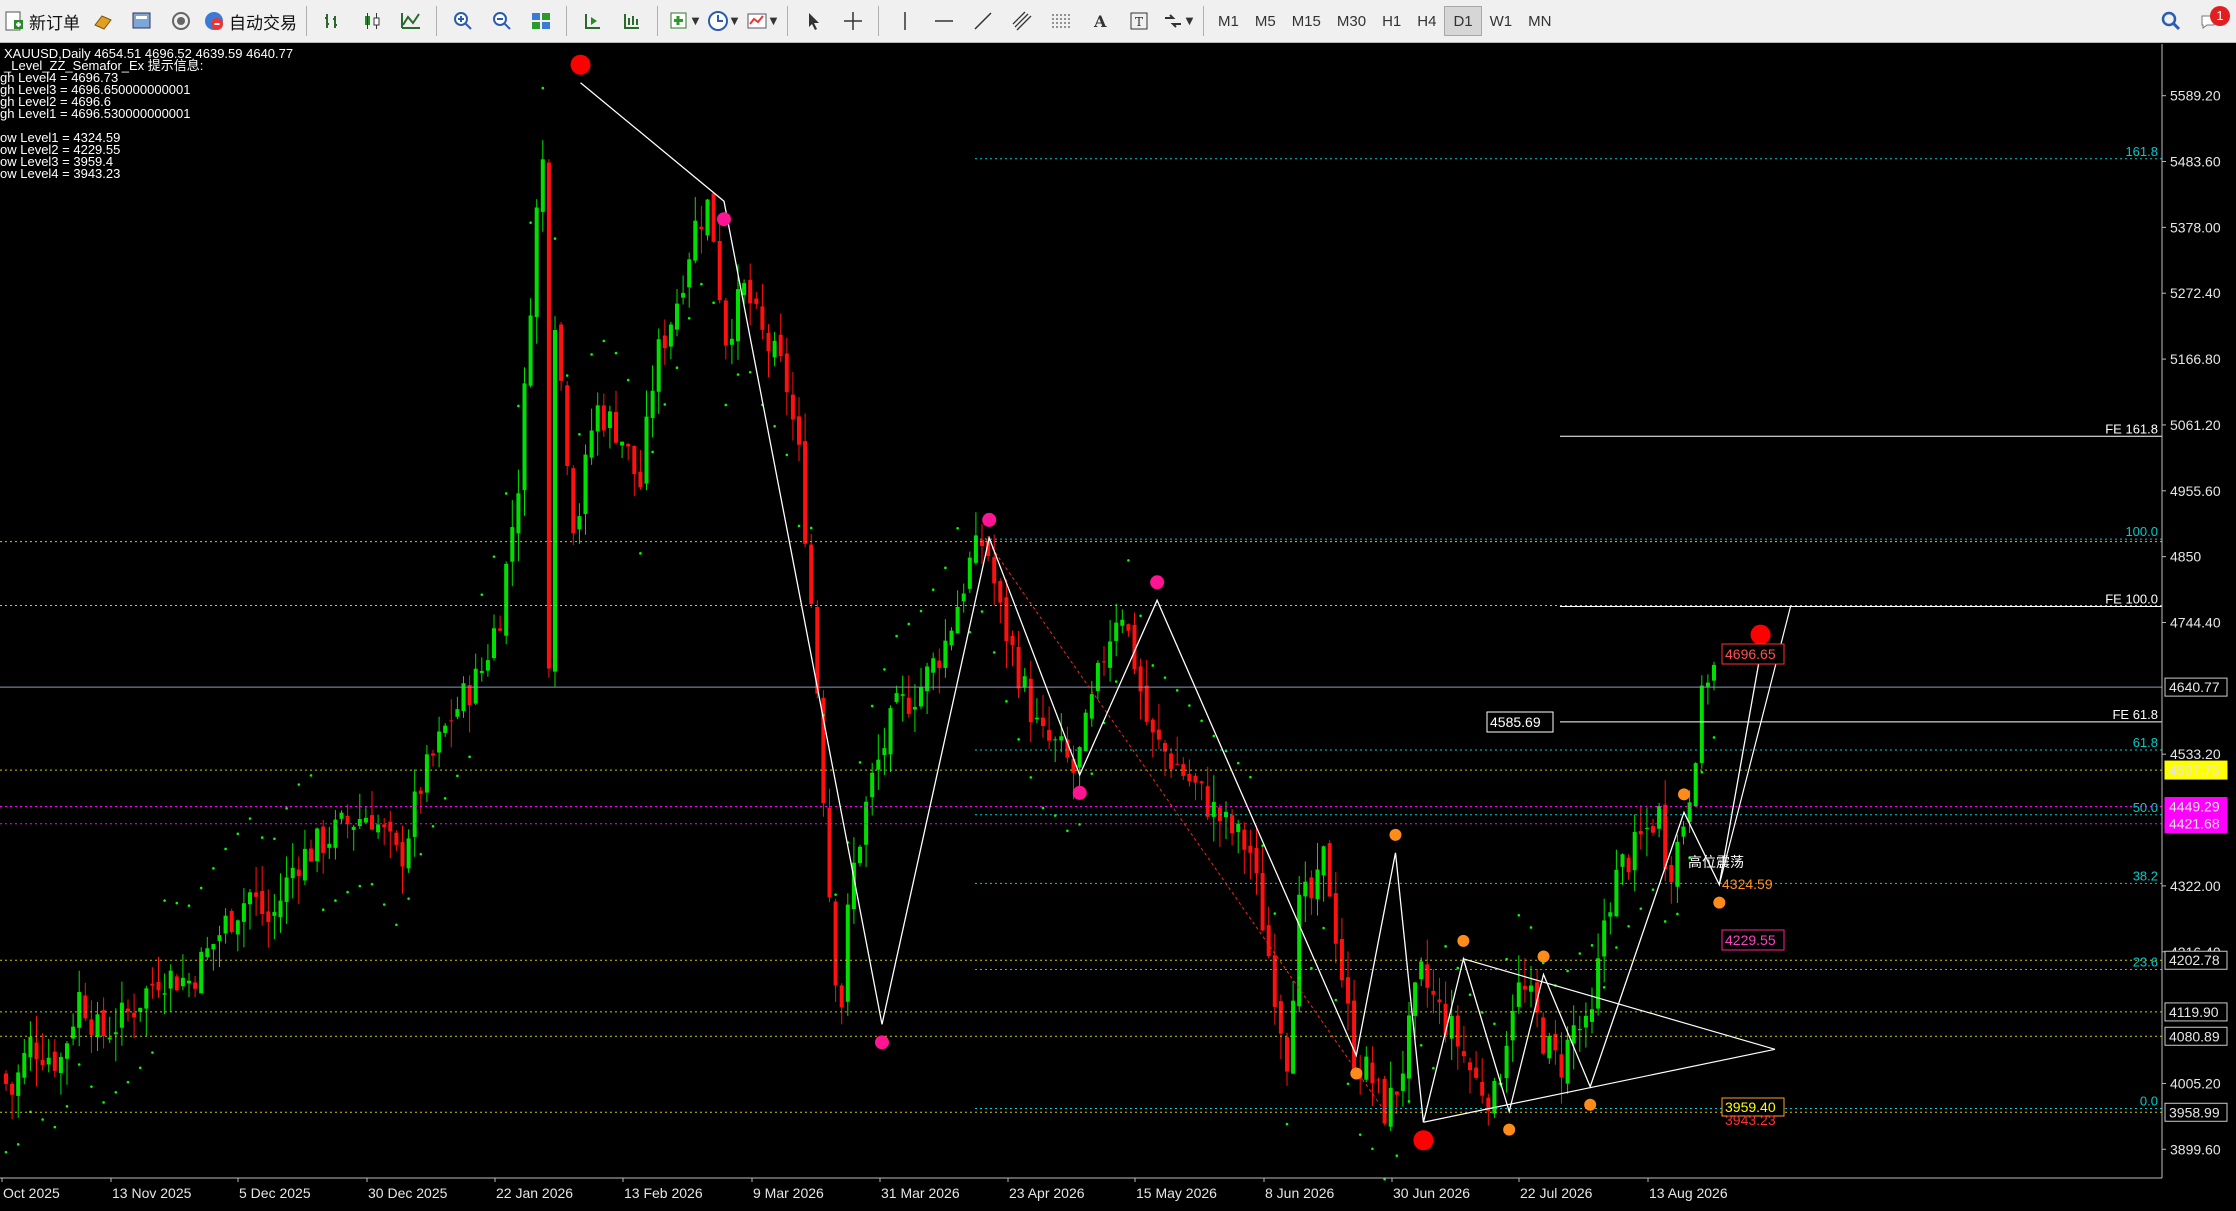  I want to click on line-chart-button, so click(410, 21).